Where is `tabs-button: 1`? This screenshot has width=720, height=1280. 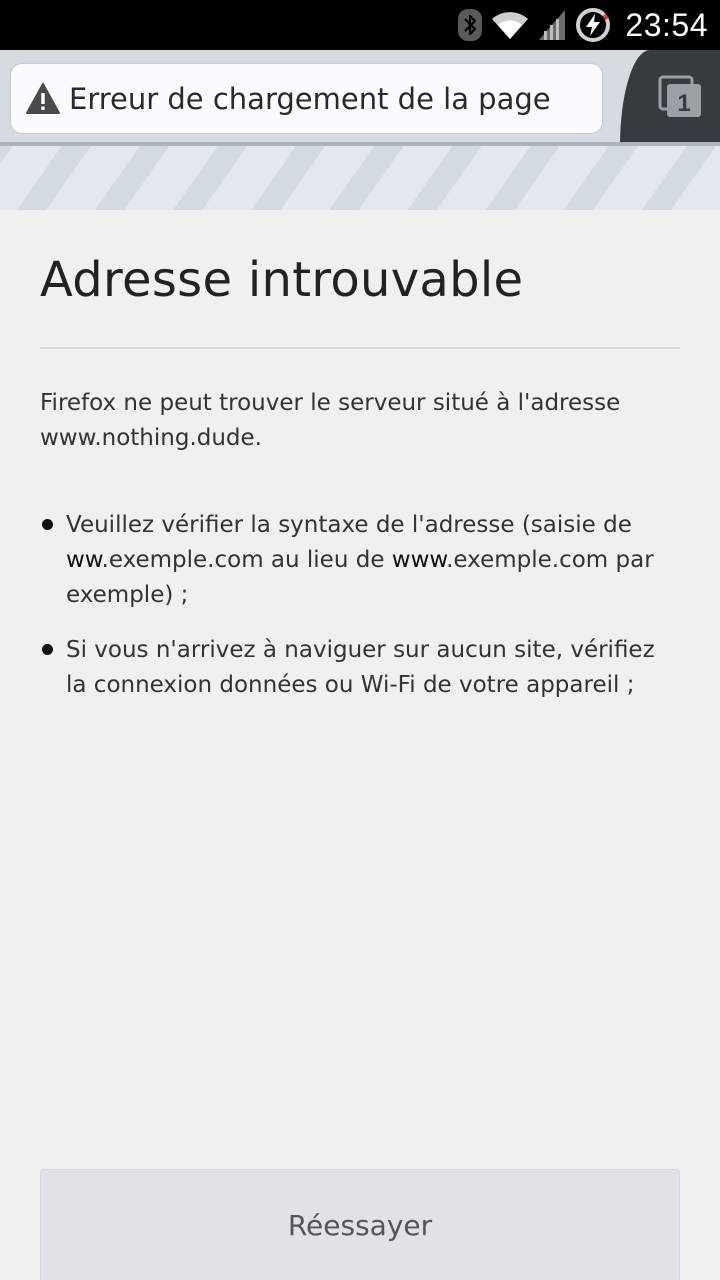
tabs-button: 1 is located at coordinates (680, 97).